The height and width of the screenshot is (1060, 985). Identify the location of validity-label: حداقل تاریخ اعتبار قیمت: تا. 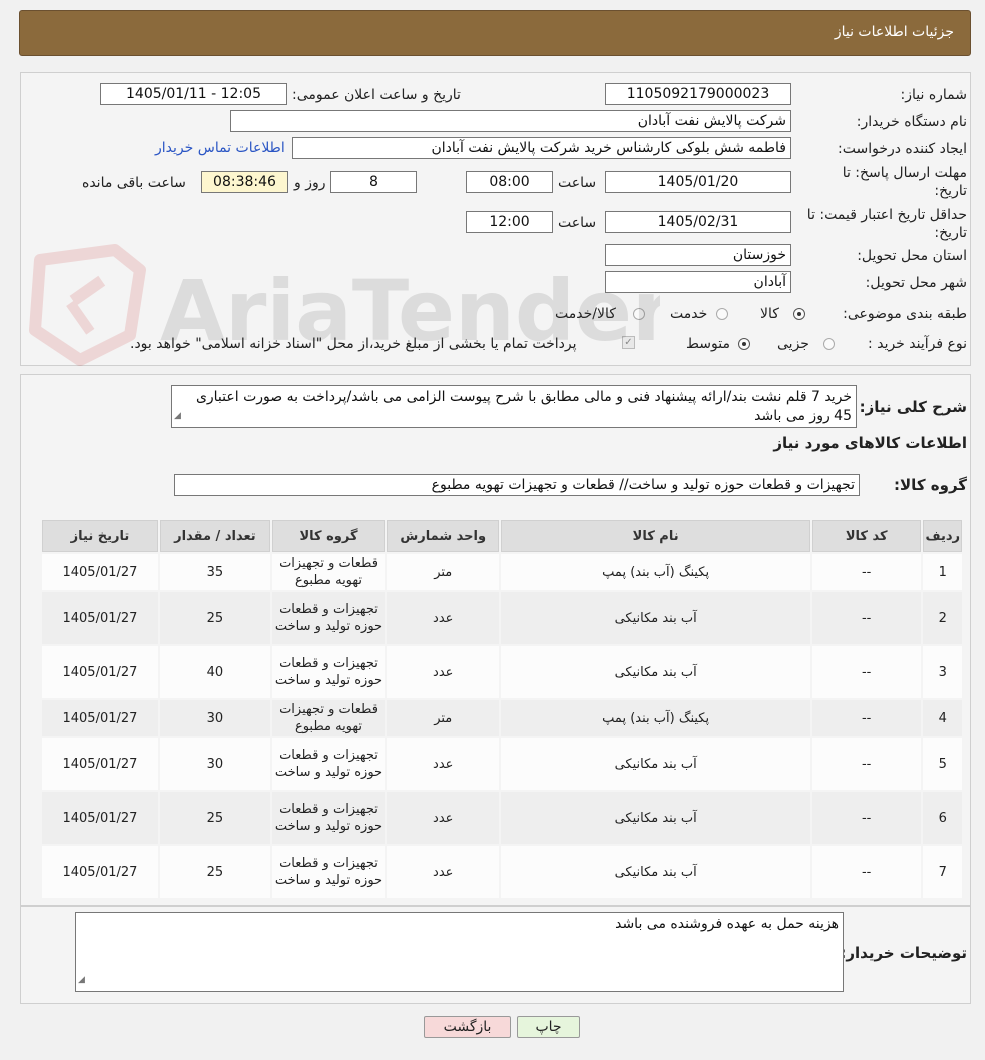
(886, 215).